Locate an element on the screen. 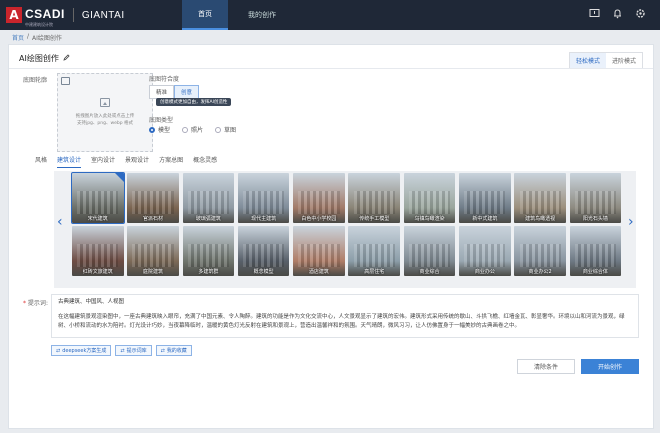 This screenshot has height=433, width=660. style-thumbnail: 商业综合 is located at coordinates (429, 251).